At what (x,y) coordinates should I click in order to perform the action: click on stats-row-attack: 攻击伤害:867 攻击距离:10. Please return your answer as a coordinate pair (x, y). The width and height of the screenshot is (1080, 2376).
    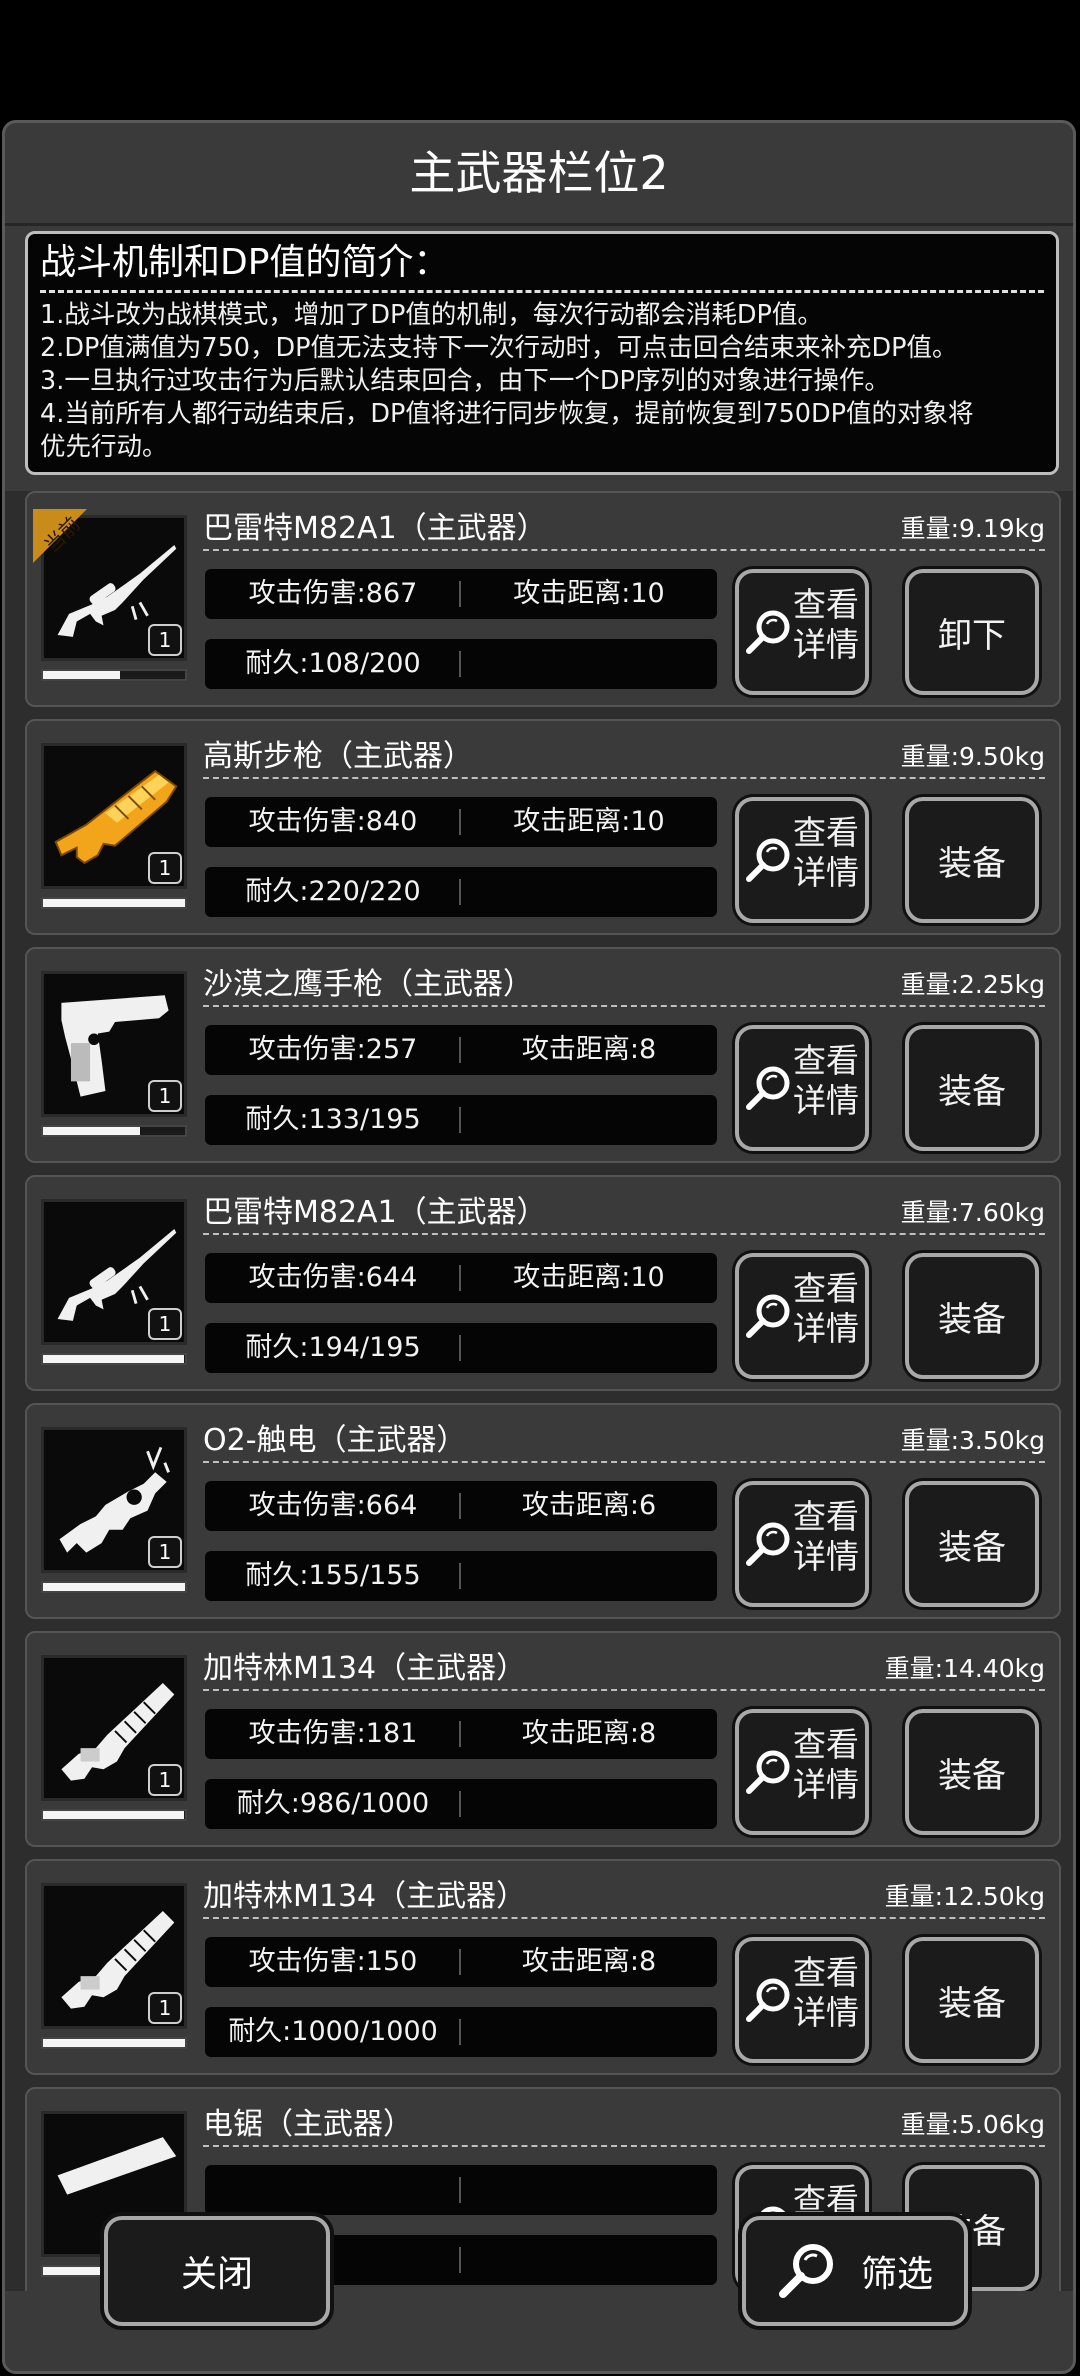
    Looking at the image, I should click on (461, 594).